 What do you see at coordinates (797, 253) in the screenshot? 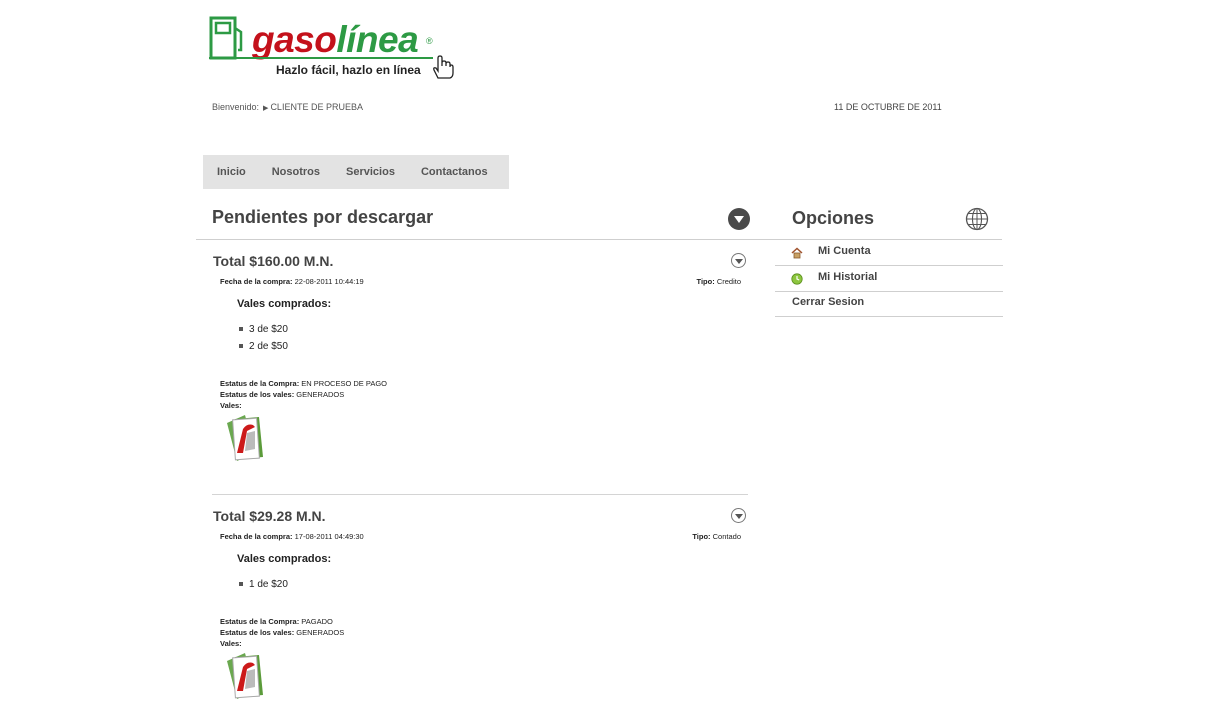
I see `home-icon` at bounding box center [797, 253].